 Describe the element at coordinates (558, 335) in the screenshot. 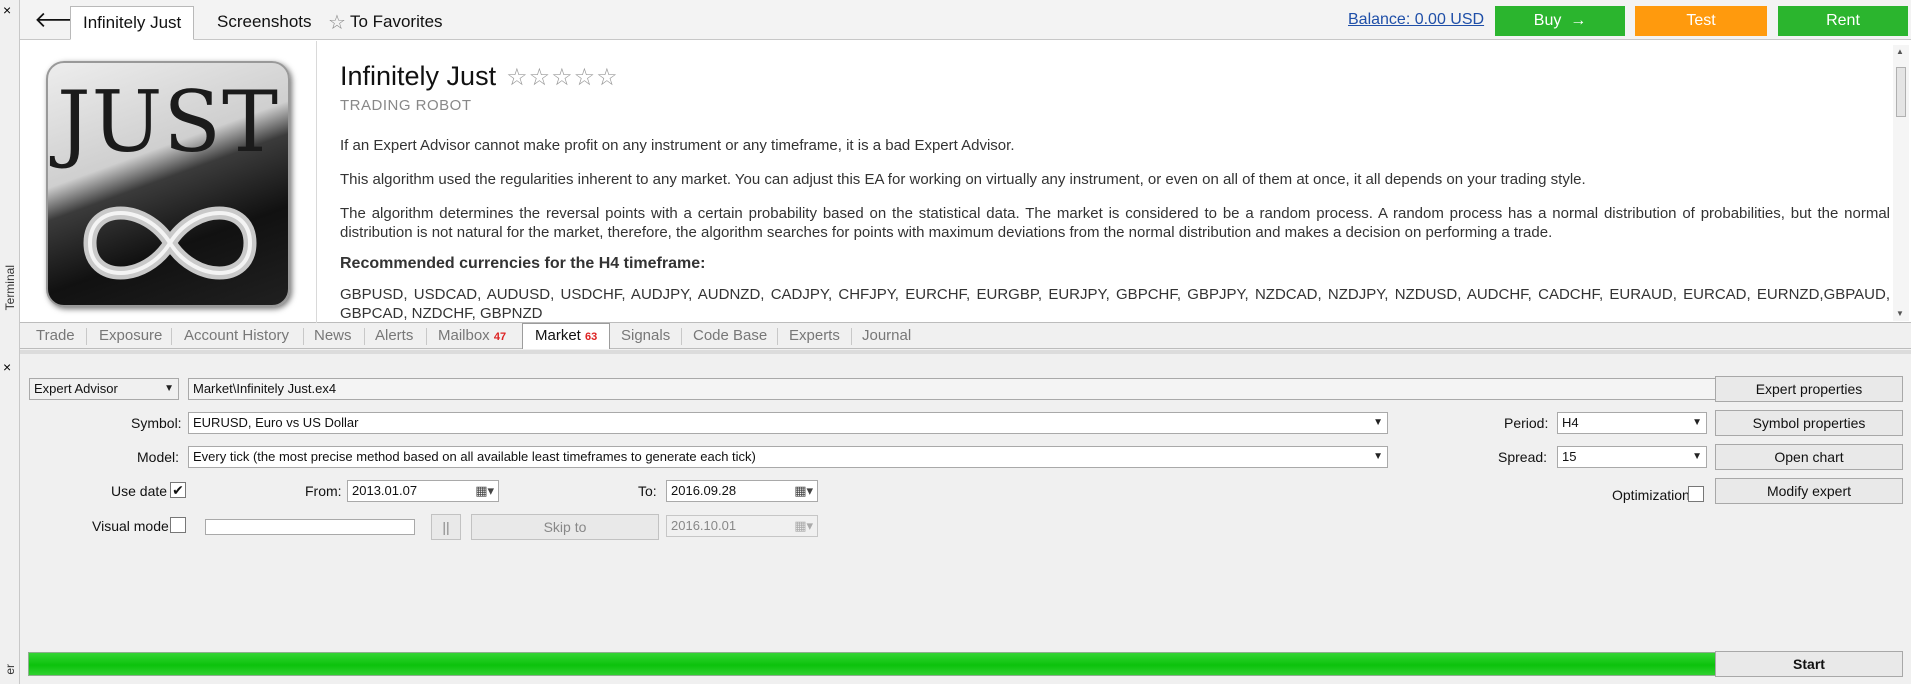

I see `market-label: Market` at that location.